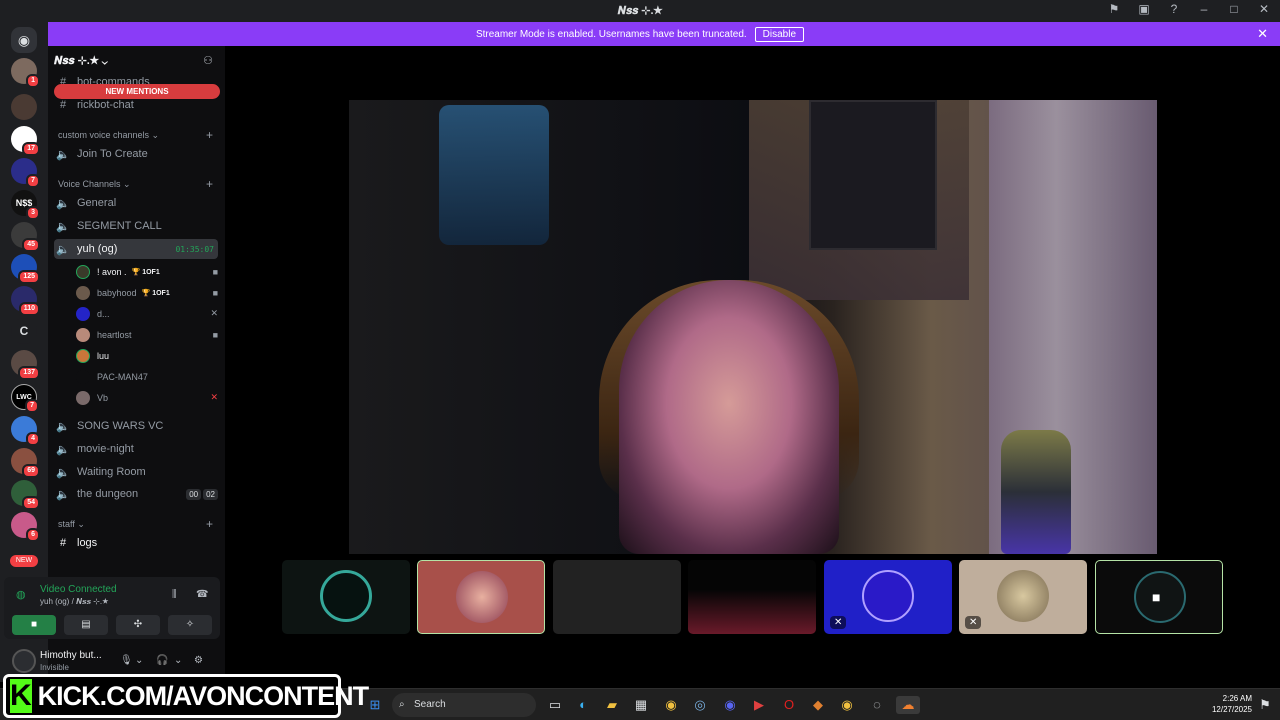  I want to click on server-icon: 54, so click(25, 495).